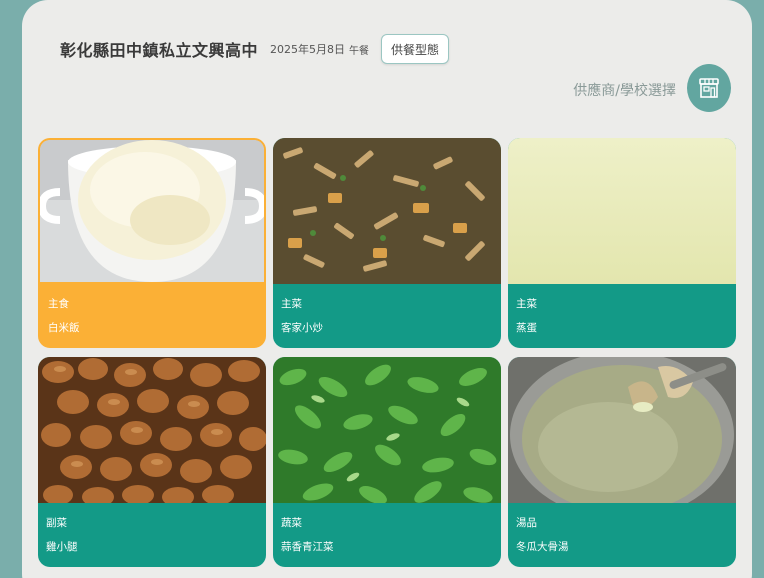 The image size is (764, 578). Describe the element at coordinates (291, 523) in the screenshot. I see `dish-category: 蔬菜` at that location.